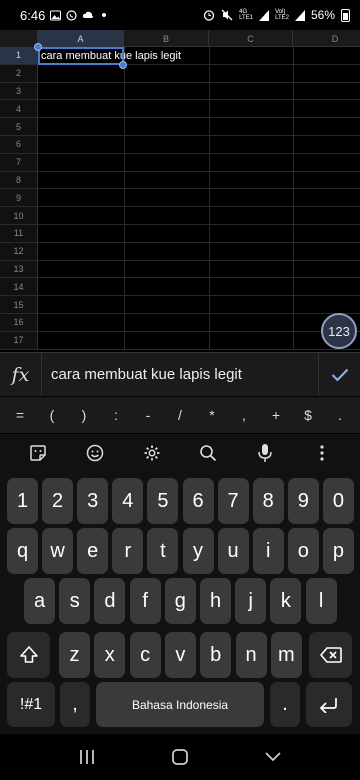 This screenshot has height=780, width=360. What do you see at coordinates (180, 269) in the screenshot?
I see `table-row: 13` at bounding box center [180, 269].